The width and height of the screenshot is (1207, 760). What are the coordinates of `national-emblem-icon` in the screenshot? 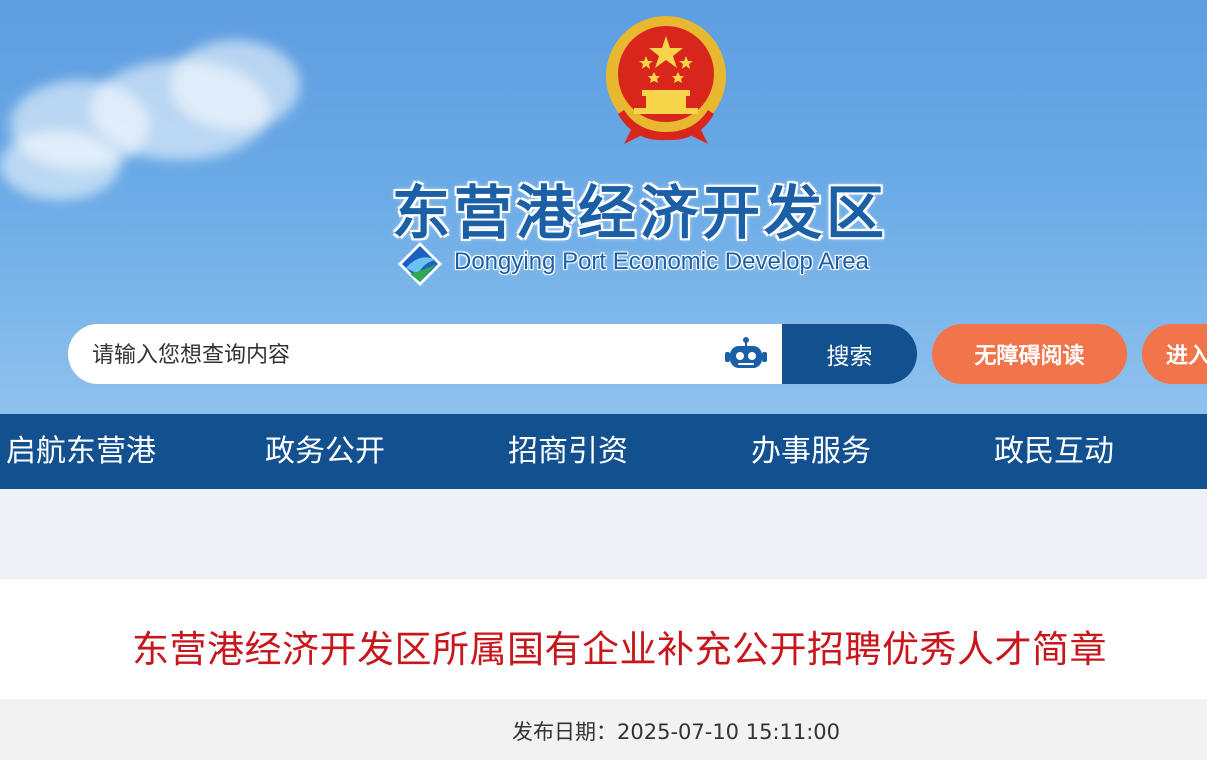 It's located at (666, 80).